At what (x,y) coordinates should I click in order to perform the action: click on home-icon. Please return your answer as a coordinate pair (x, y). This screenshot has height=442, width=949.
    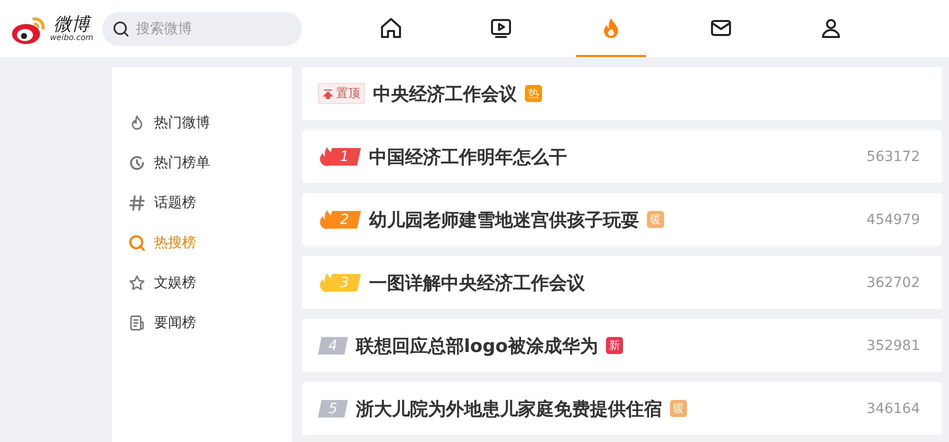
    Looking at the image, I should click on (391, 28).